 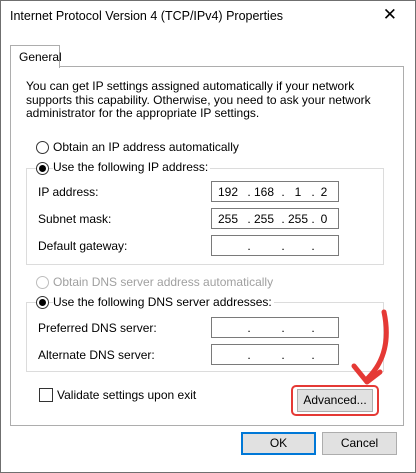 I want to click on default-gateway-label: Default gateway:, so click(x=83, y=246).